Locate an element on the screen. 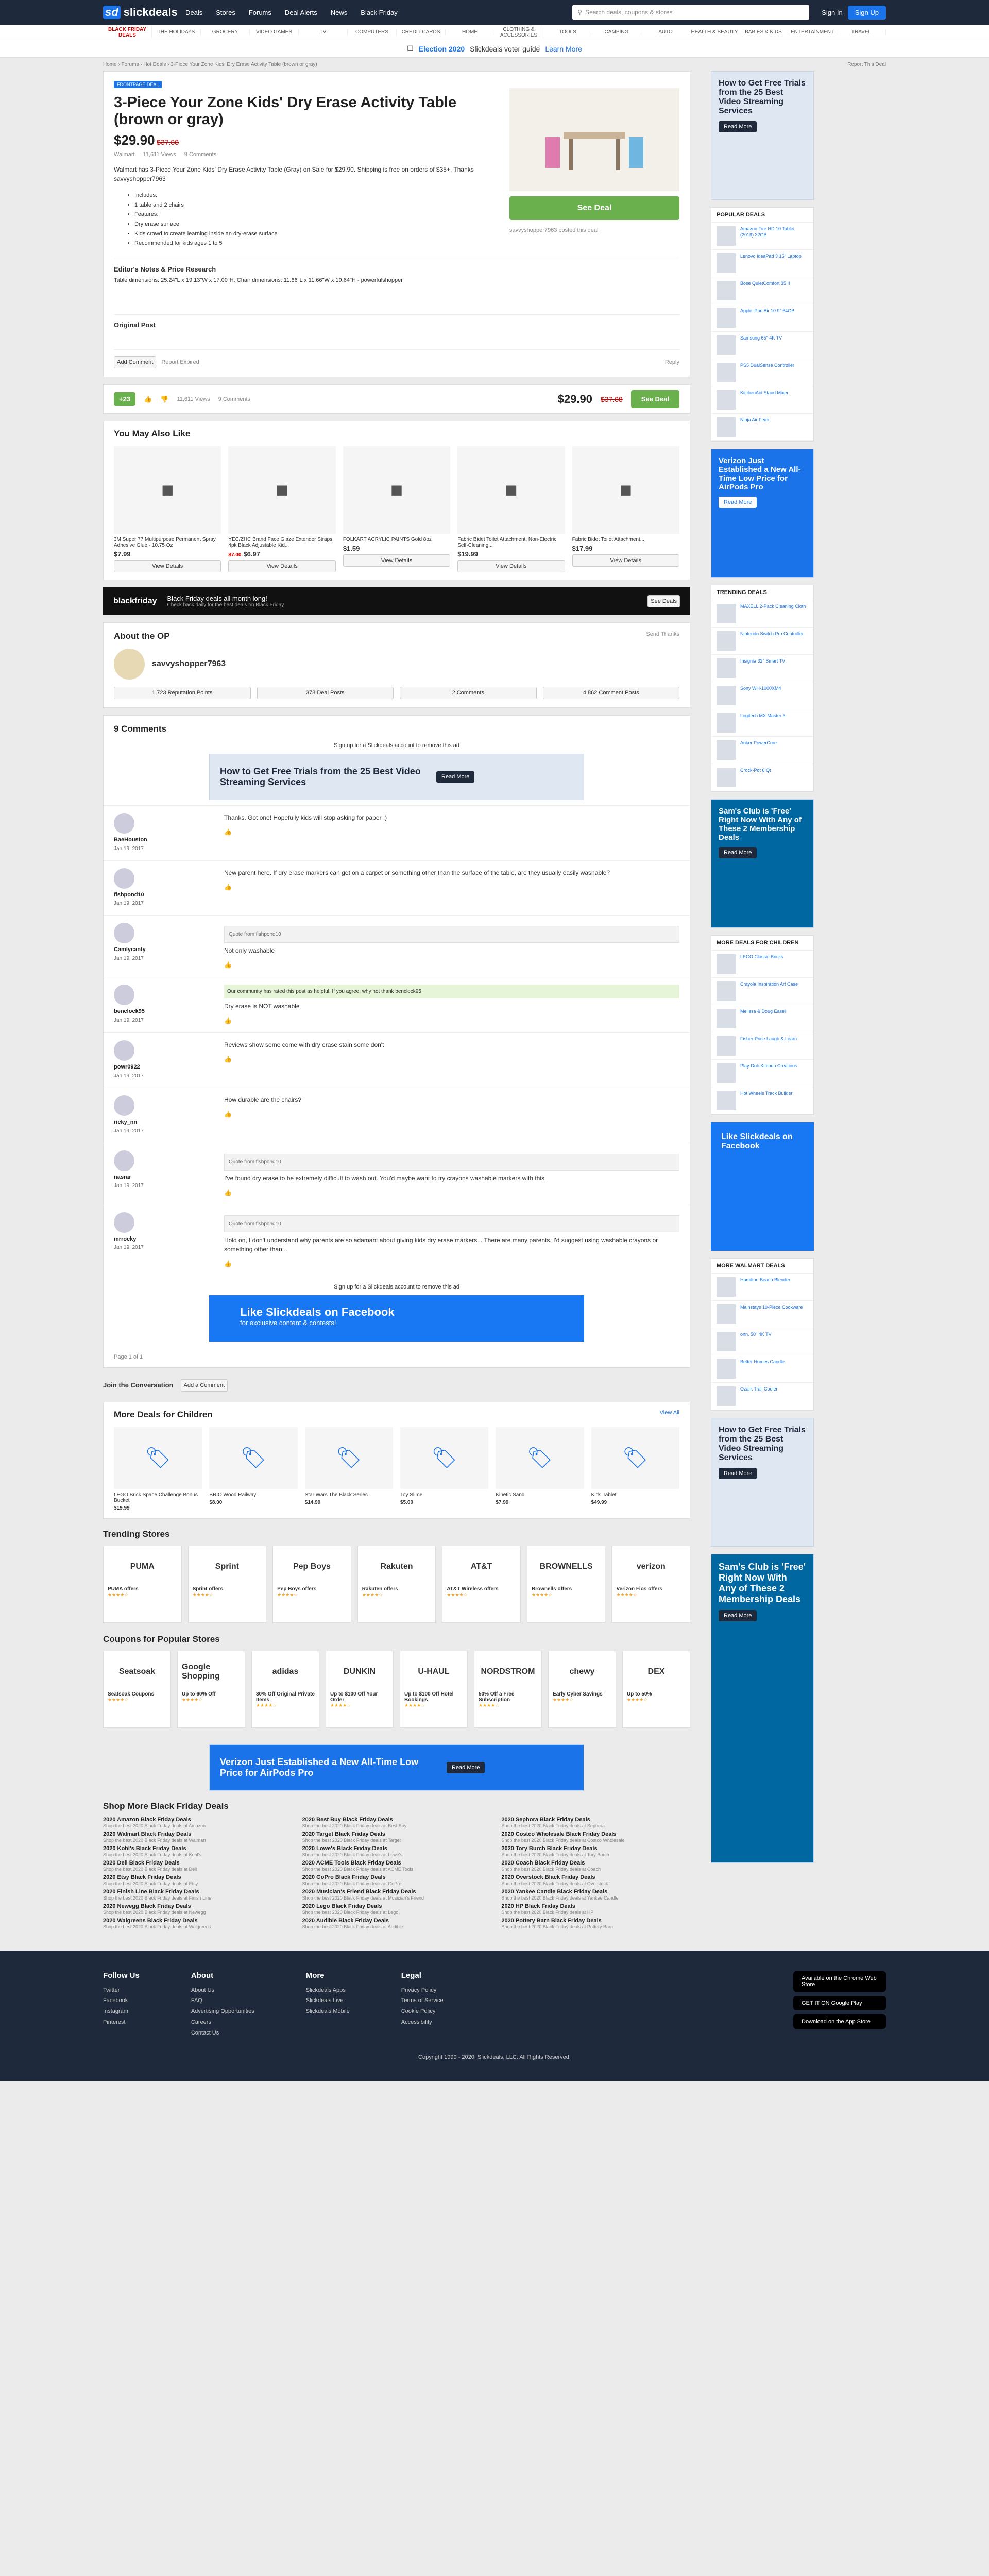 The height and width of the screenshot is (2576, 989). side-deal-item: Bose QuietComfort 35 II is located at coordinates (762, 290).